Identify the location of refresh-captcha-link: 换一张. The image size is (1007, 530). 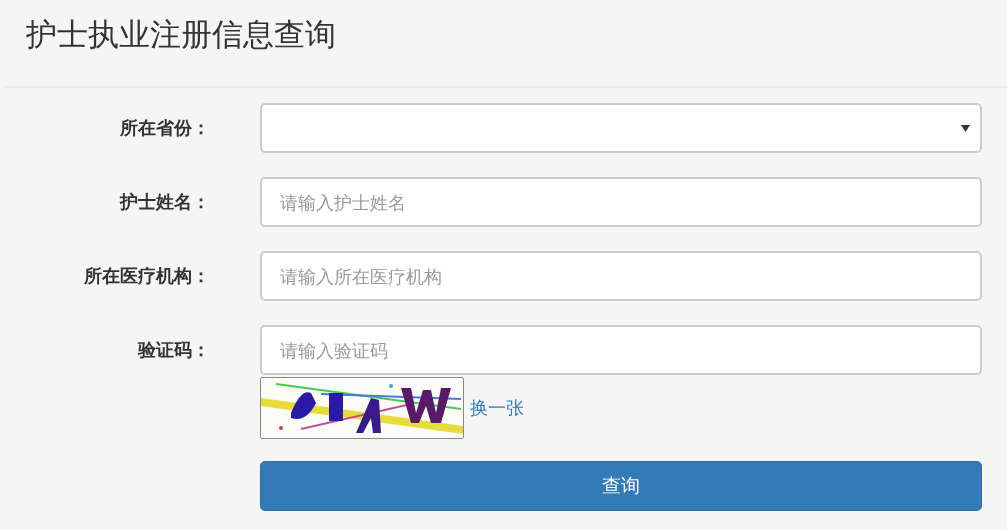
(497, 408).